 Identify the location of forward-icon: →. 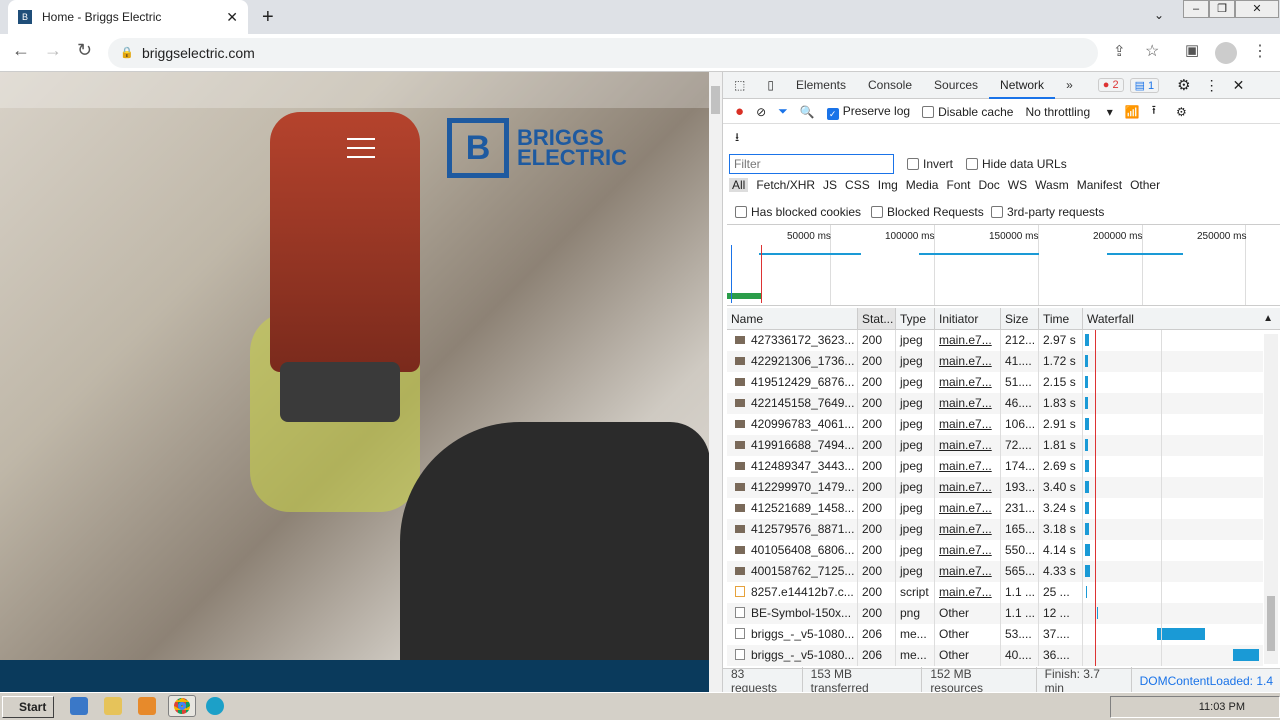
(53, 50).